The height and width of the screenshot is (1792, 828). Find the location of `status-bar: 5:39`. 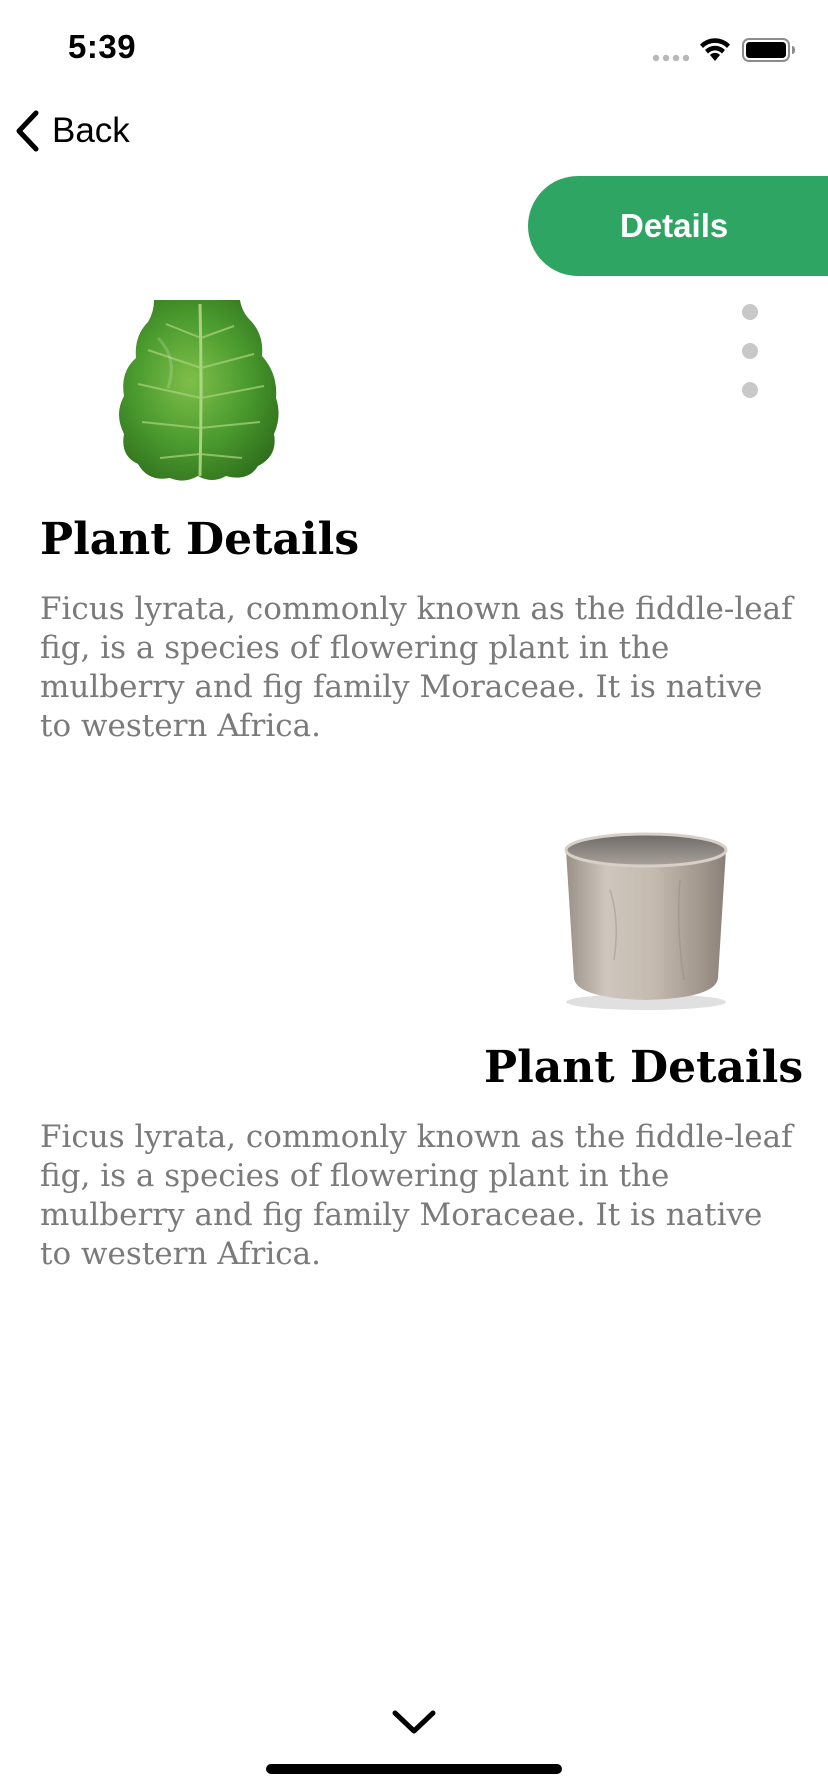

status-bar: 5:39 is located at coordinates (414, 50).